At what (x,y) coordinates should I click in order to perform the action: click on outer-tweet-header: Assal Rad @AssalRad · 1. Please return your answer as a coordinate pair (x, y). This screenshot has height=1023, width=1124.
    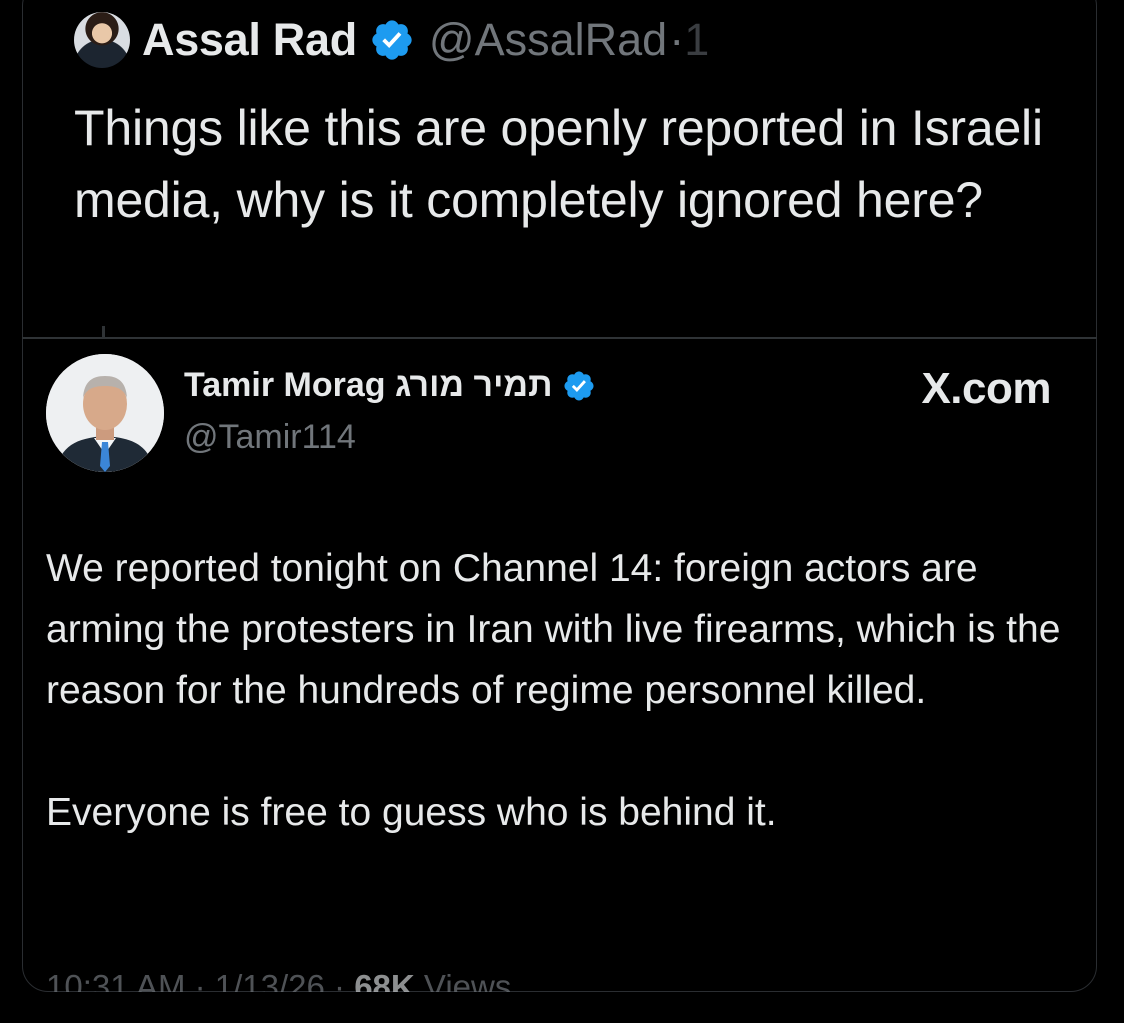
    Looking at the image, I should click on (391, 40).